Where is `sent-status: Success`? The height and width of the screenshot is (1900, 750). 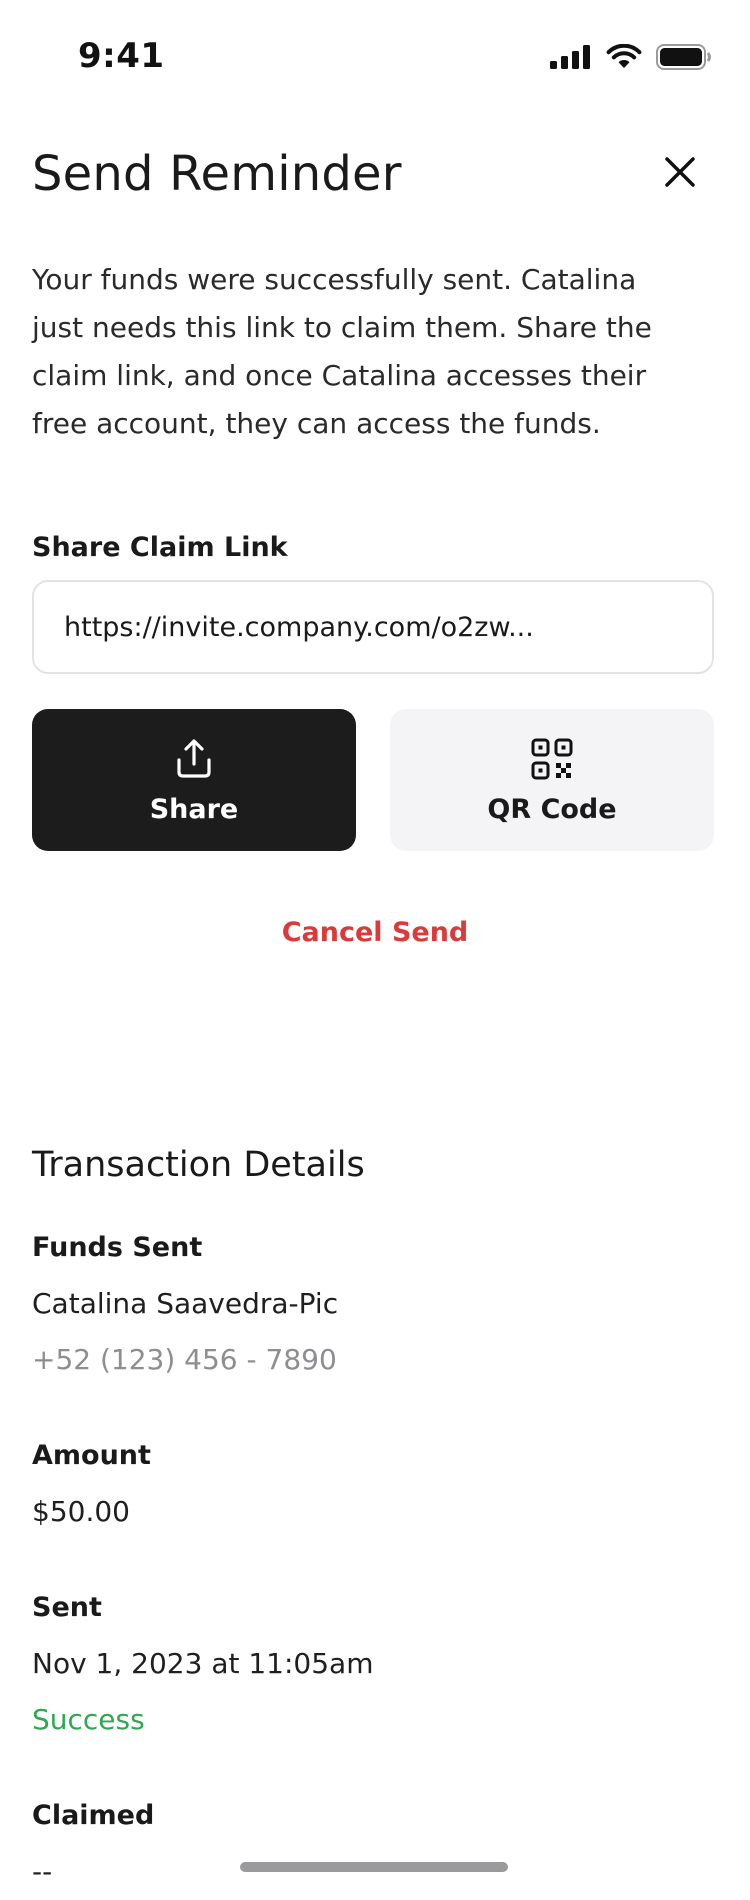
sent-status: Success is located at coordinates (88, 1719).